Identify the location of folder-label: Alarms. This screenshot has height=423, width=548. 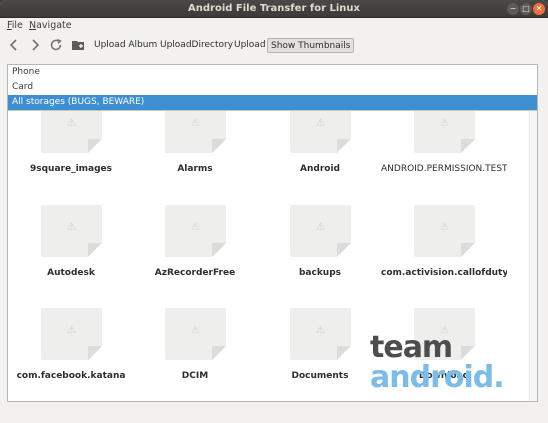
(195, 169).